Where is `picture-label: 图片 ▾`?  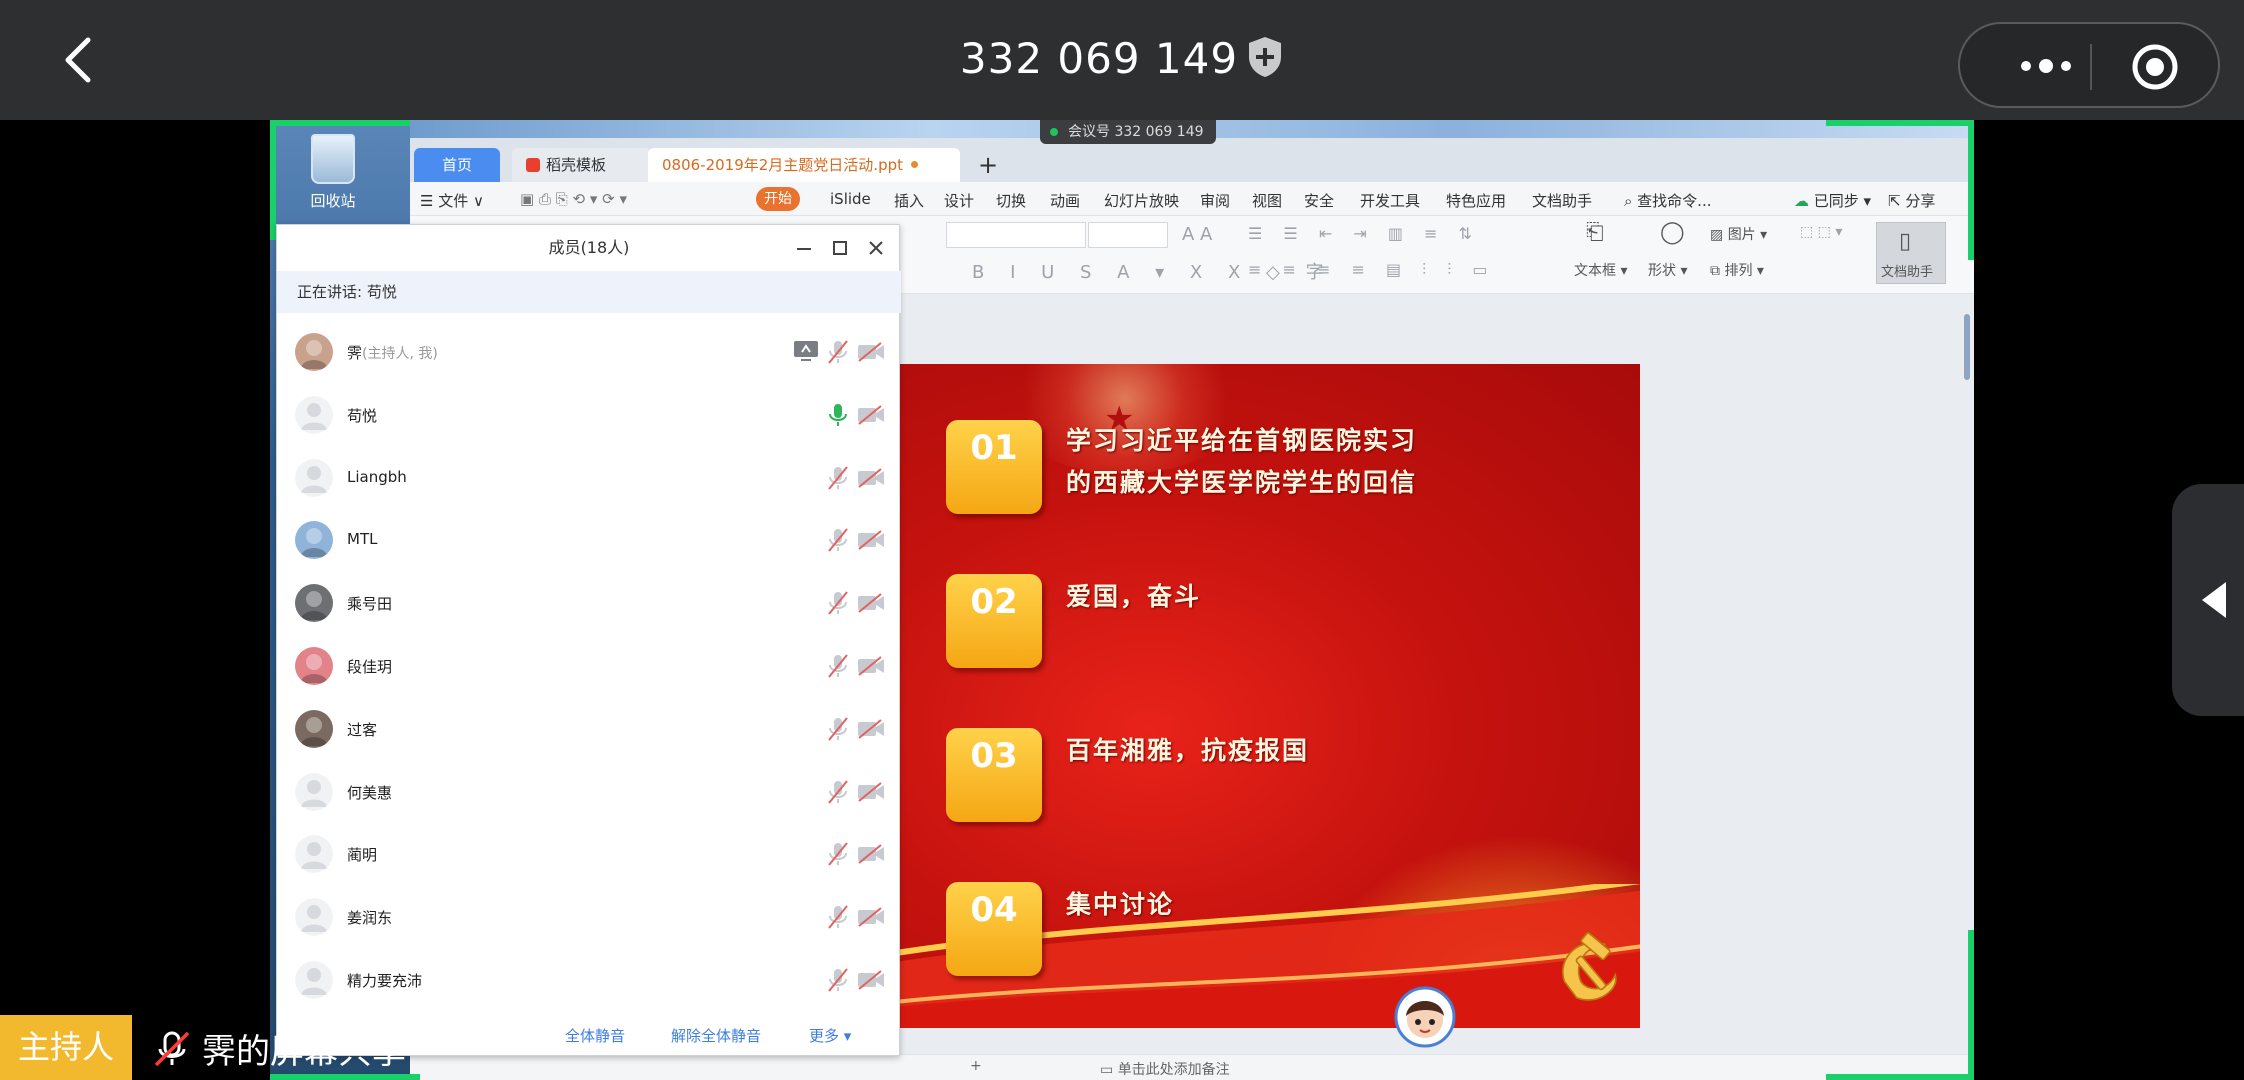 picture-label: 图片 ▾ is located at coordinates (1747, 235).